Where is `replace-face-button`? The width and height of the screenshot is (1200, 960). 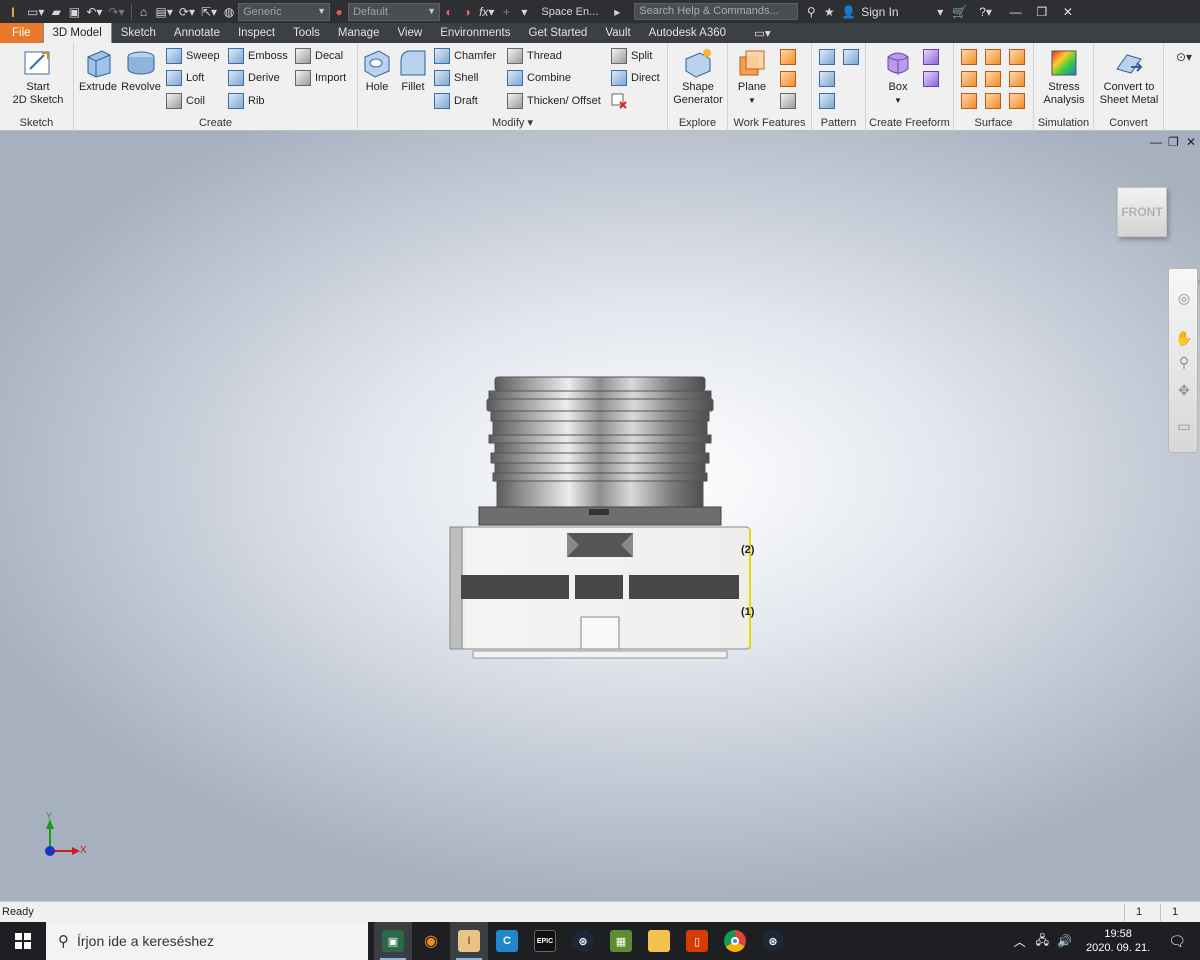
replace-face-button is located at coordinates (969, 101).